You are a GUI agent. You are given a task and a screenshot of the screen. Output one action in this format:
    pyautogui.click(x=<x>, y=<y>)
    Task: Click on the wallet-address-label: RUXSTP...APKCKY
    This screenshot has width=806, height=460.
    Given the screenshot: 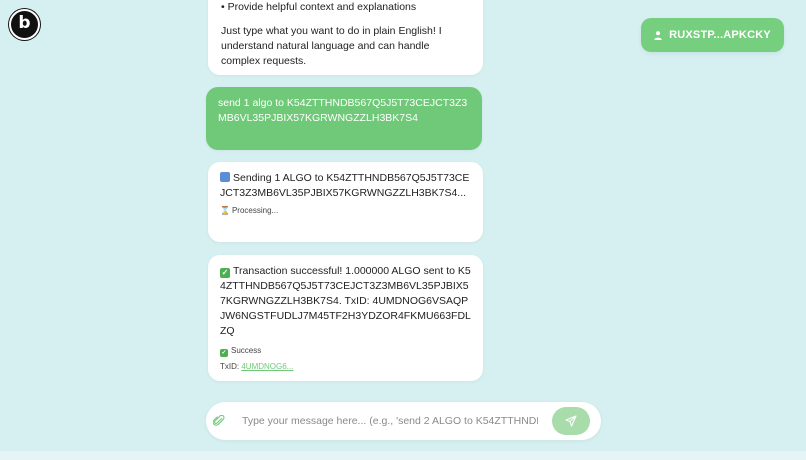 What is the action you would take?
    pyautogui.click(x=720, y=35)
    